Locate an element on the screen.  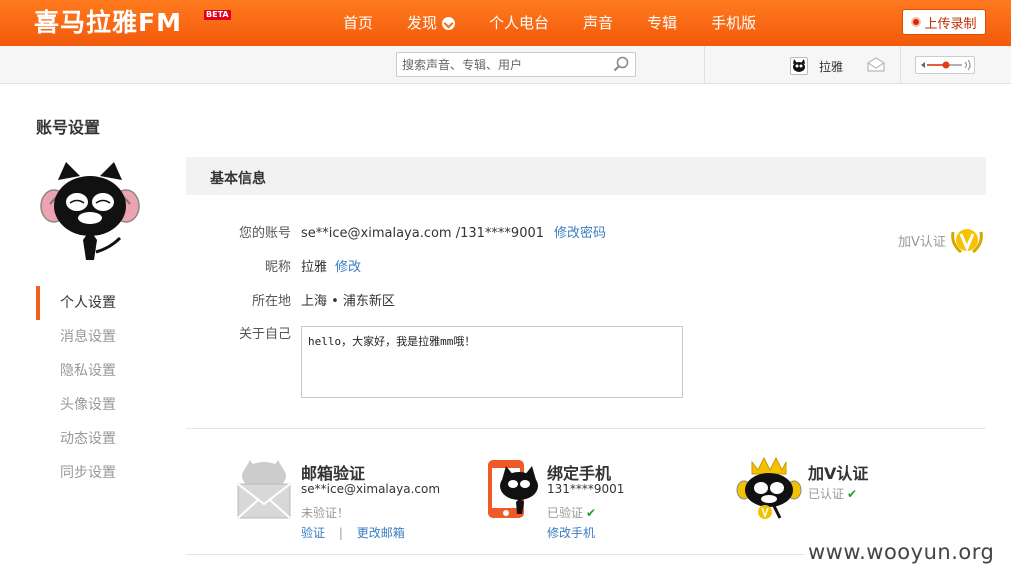
change-email-link: 更改邮箱 is located at coordinates (381, 533).